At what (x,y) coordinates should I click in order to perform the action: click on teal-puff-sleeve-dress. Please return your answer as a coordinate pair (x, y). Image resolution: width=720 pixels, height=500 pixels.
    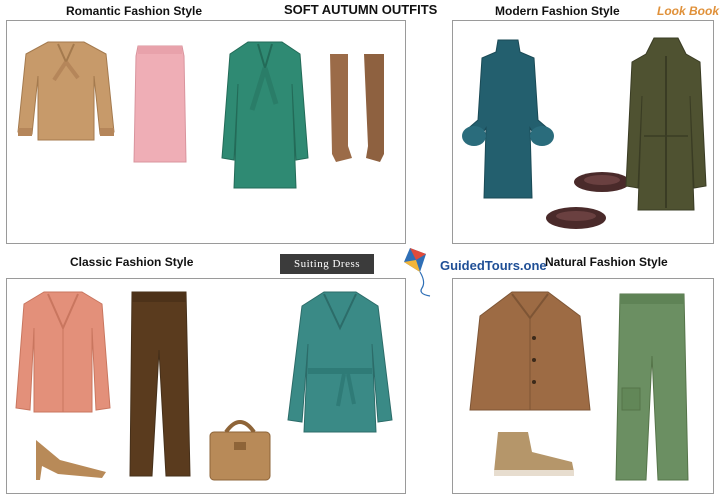
    Looking at the image, I should click on (508, 118).